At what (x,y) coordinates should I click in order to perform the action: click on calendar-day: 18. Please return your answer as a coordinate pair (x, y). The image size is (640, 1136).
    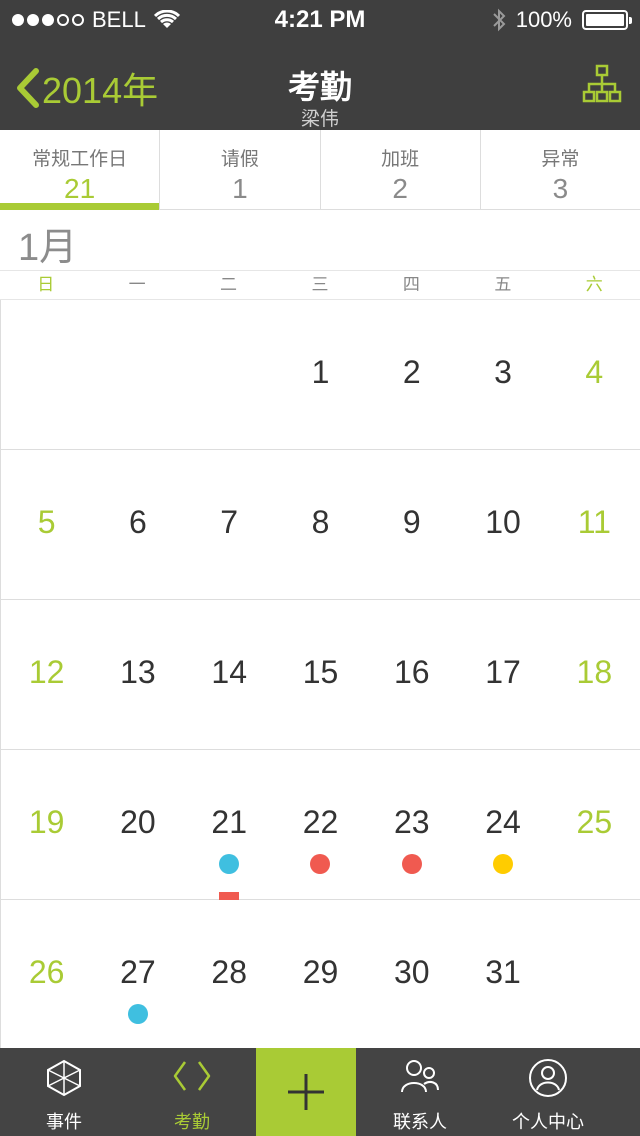
    Looking at the image, I should click on (594, 675).